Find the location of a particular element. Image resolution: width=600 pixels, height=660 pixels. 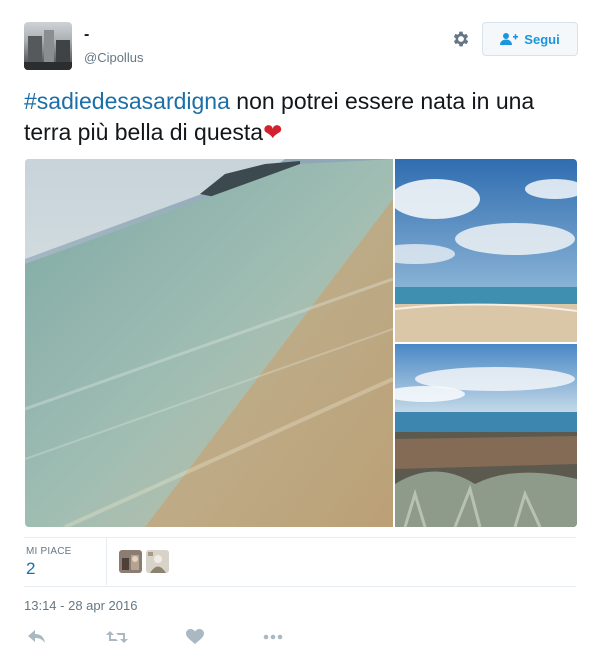

likes-label: MI PIACE is located at coordinates (49, 551).